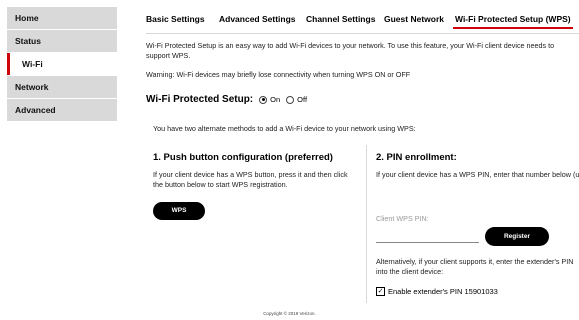 This screenshot has height=320, width=579. What do you see at coordinates (243, 157) in the screenshot?
I see `push-button-title: 1. Push button configuration (preferred)` at bounding box center [243, 157].